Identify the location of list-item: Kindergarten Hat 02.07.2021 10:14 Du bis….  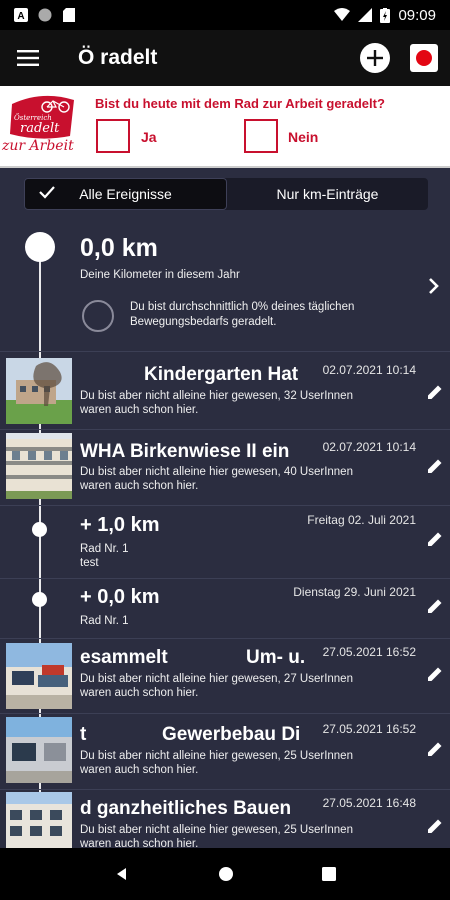
(225, 391).